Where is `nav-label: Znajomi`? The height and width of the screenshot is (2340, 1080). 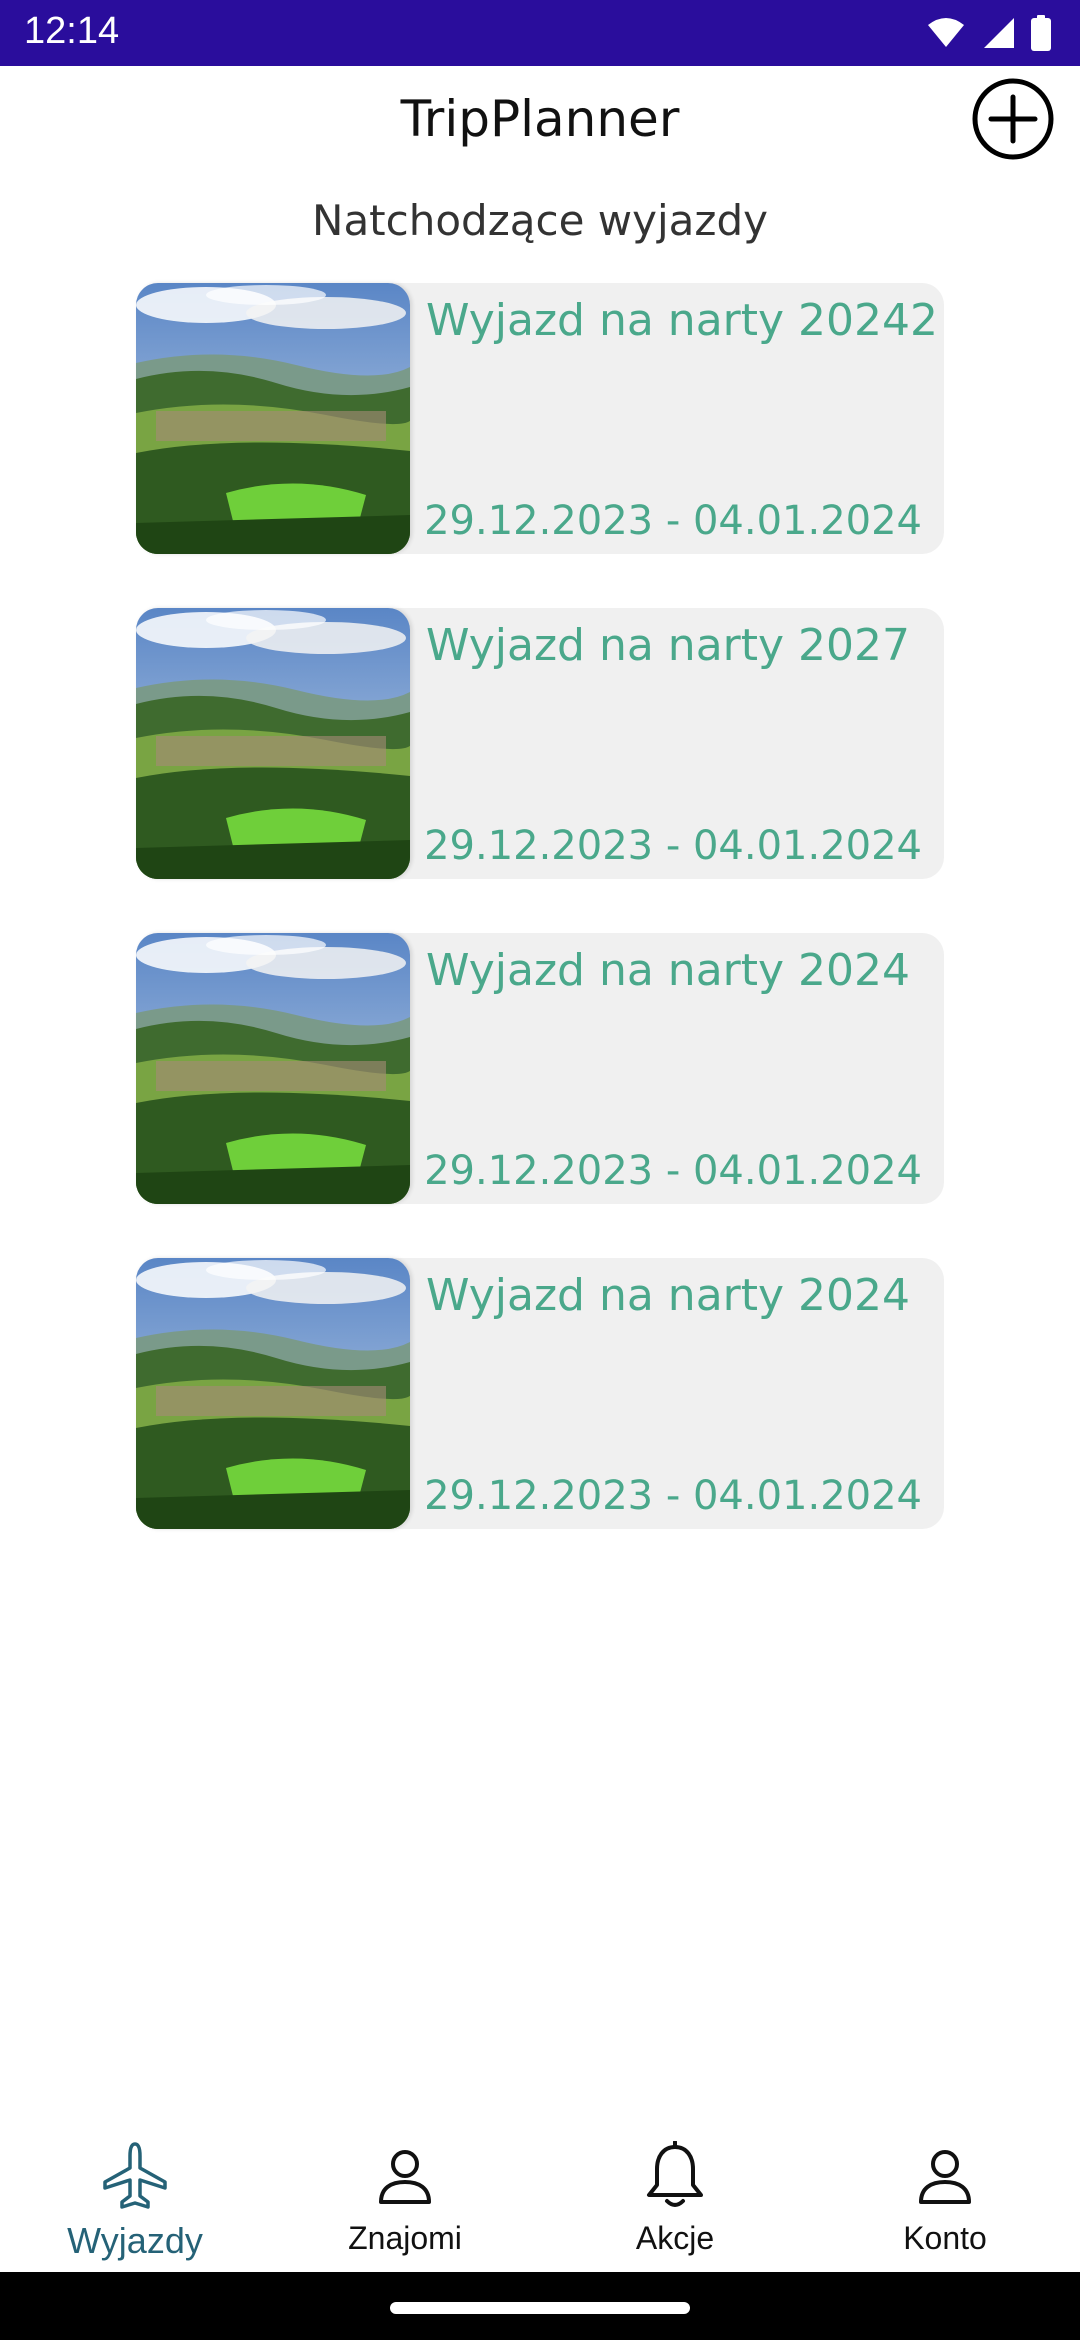
nav-label: Znajomi is located at coordinates (405, 2238).